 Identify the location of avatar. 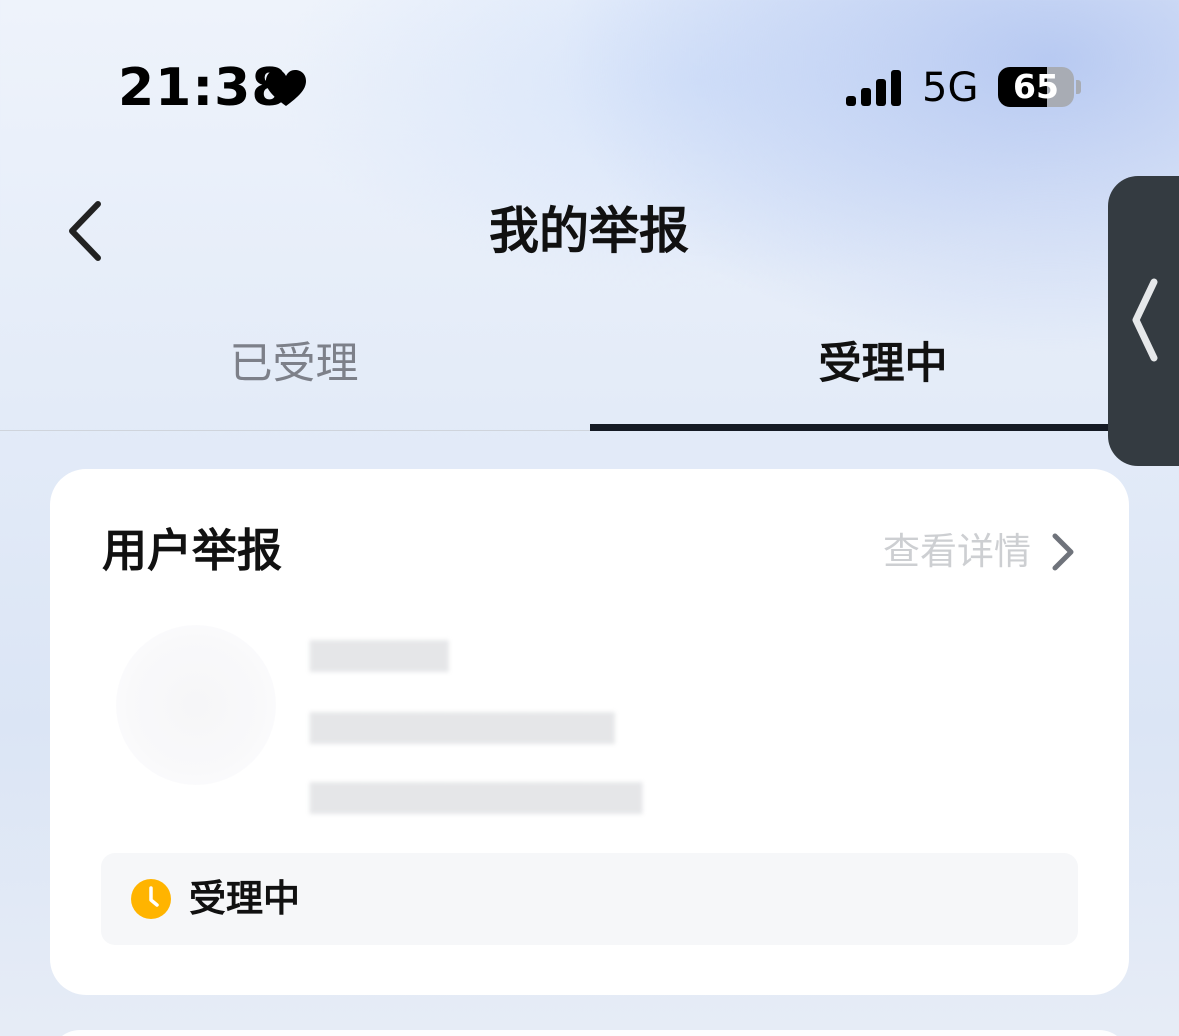
(196, 705).